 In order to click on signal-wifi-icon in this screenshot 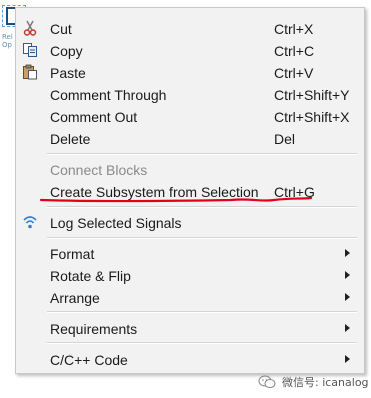, I will do `click(30, 222)`.